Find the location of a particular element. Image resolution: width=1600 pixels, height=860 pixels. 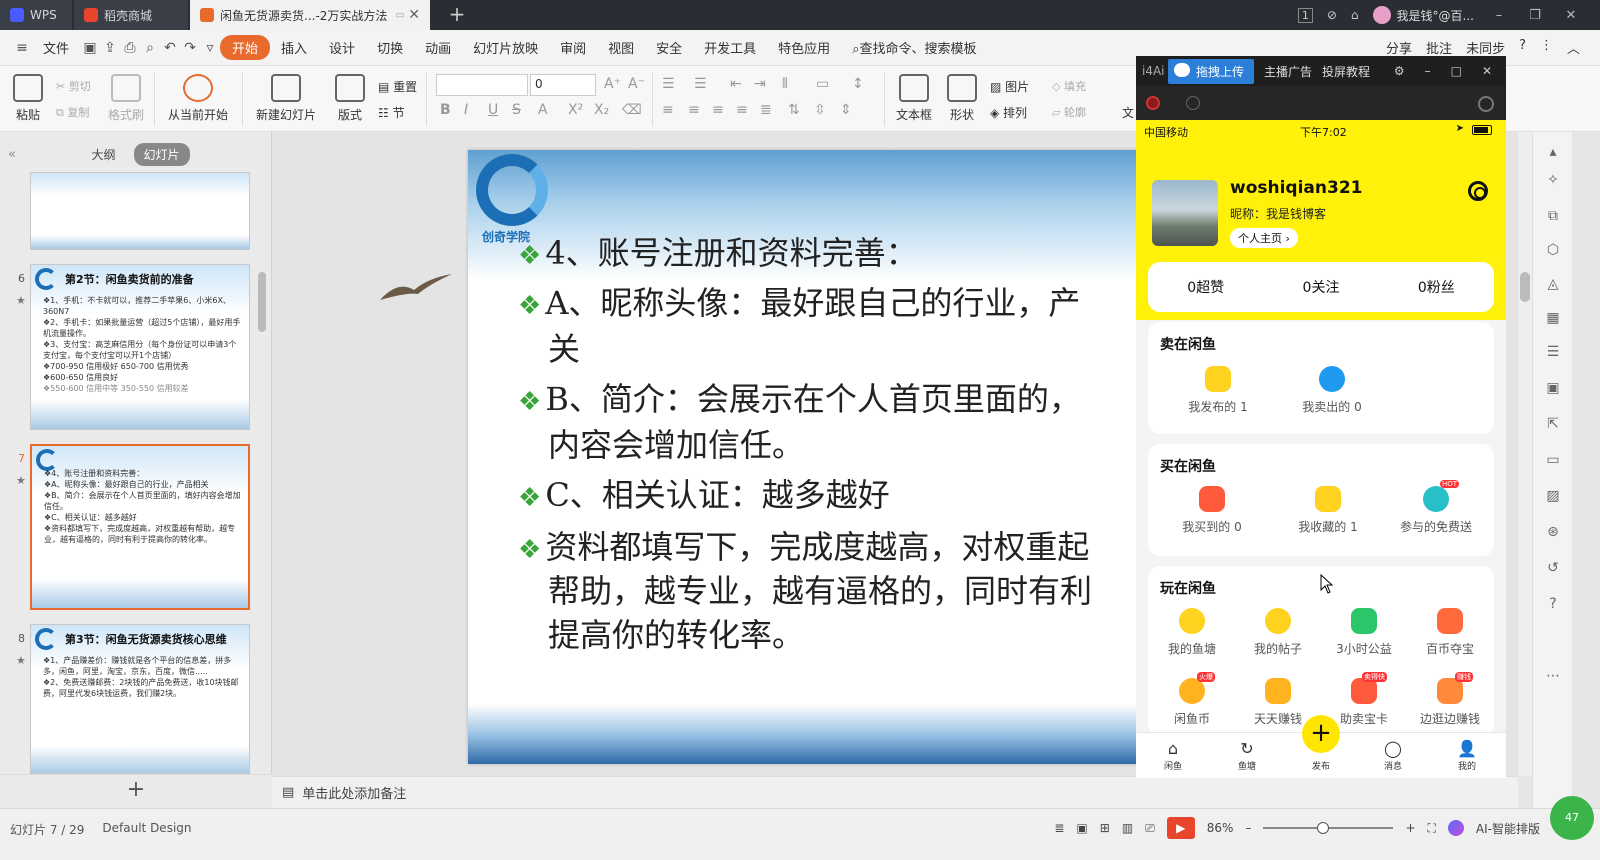

tab-outline: 大纲 is located at coordinates (103, 154).